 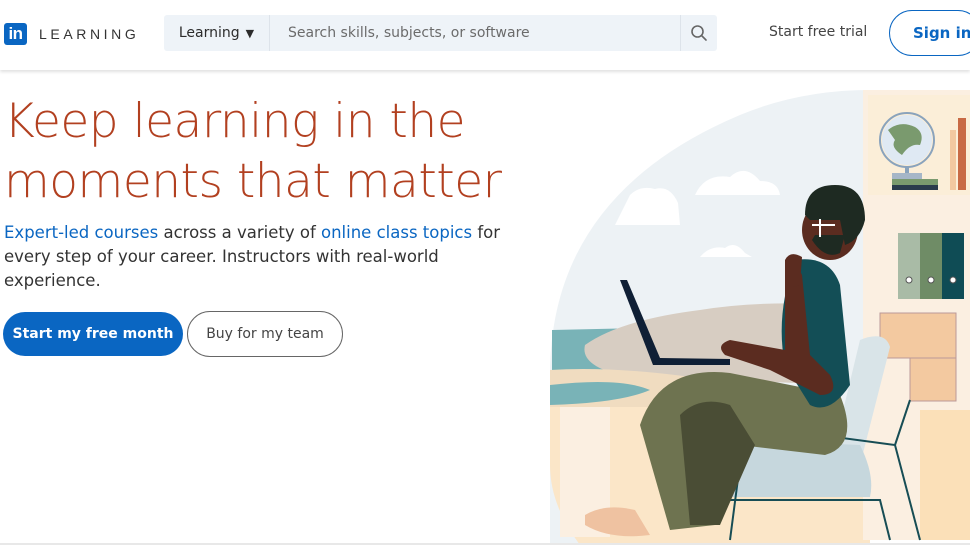 I want to click on hand, so click(x=793, y=270).